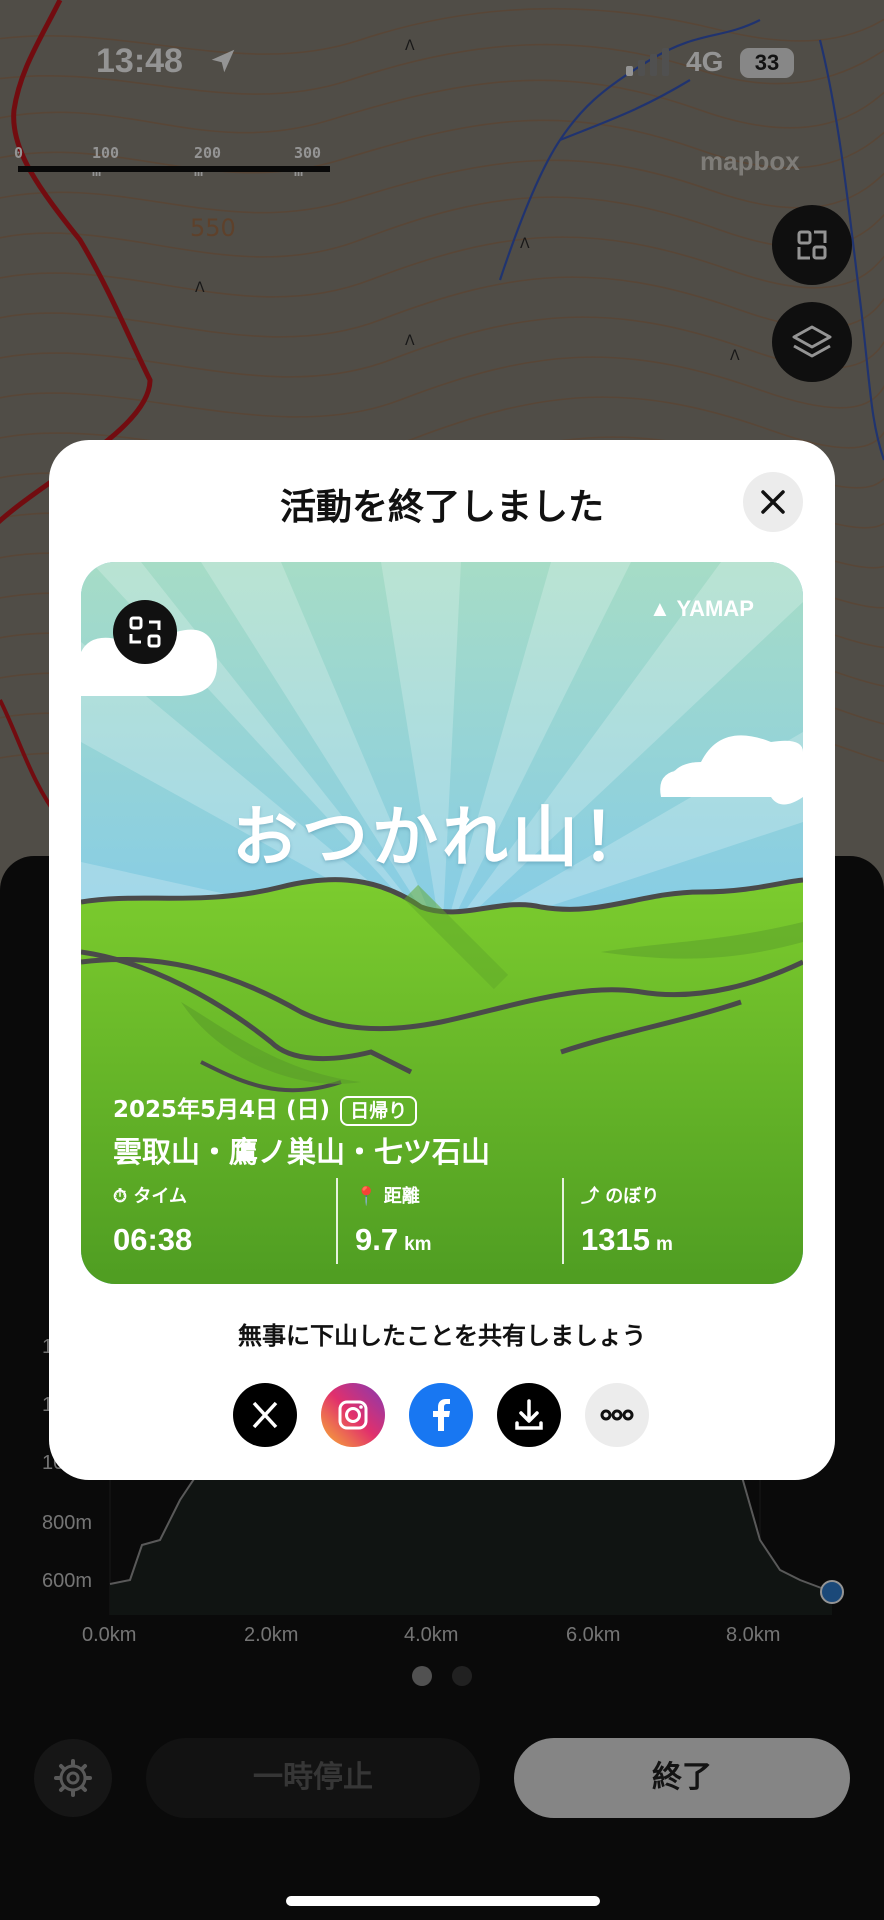 The image size is (884, 1920). I want to click on close-button, so click(773, 502).